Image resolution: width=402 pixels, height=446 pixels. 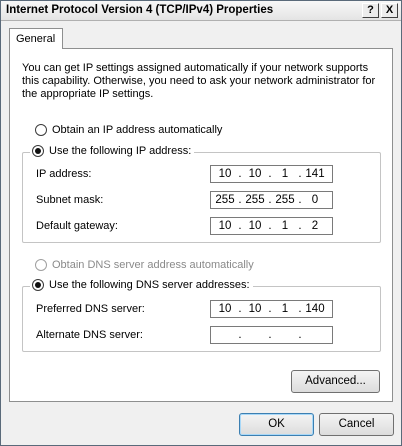 I want to click on help-icon: ?, so click(x=370, y=10).